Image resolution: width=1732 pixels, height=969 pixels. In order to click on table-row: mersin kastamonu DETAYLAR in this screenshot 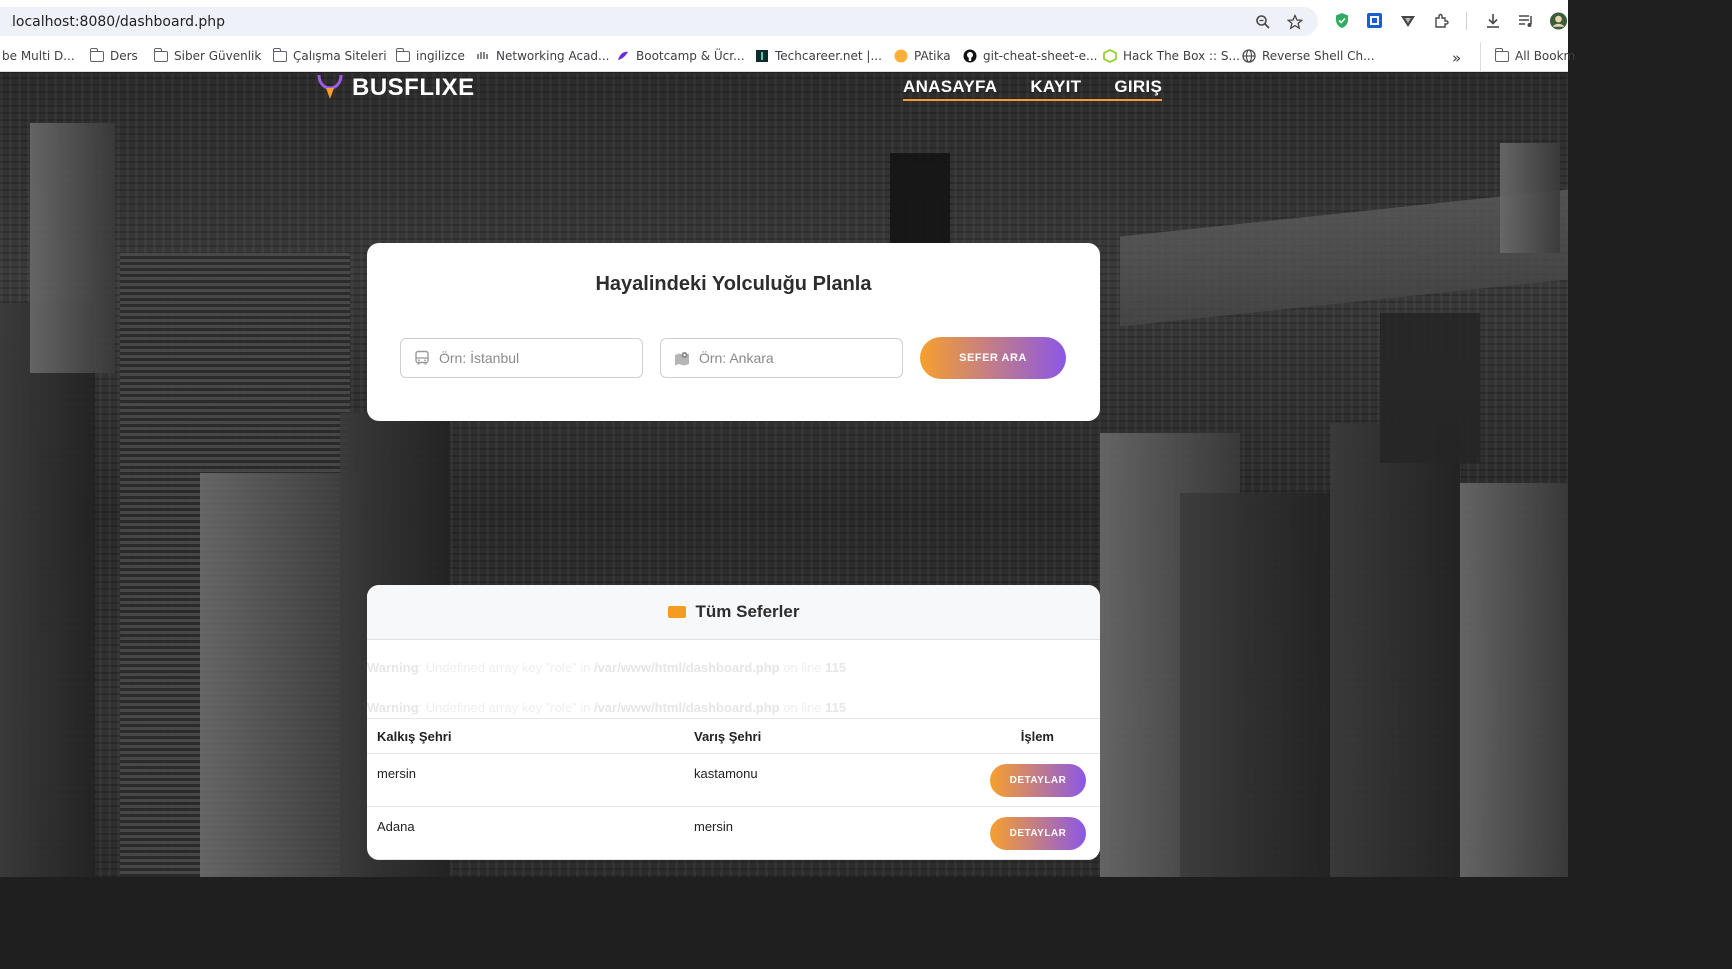, I will do `click(733, 780)`.